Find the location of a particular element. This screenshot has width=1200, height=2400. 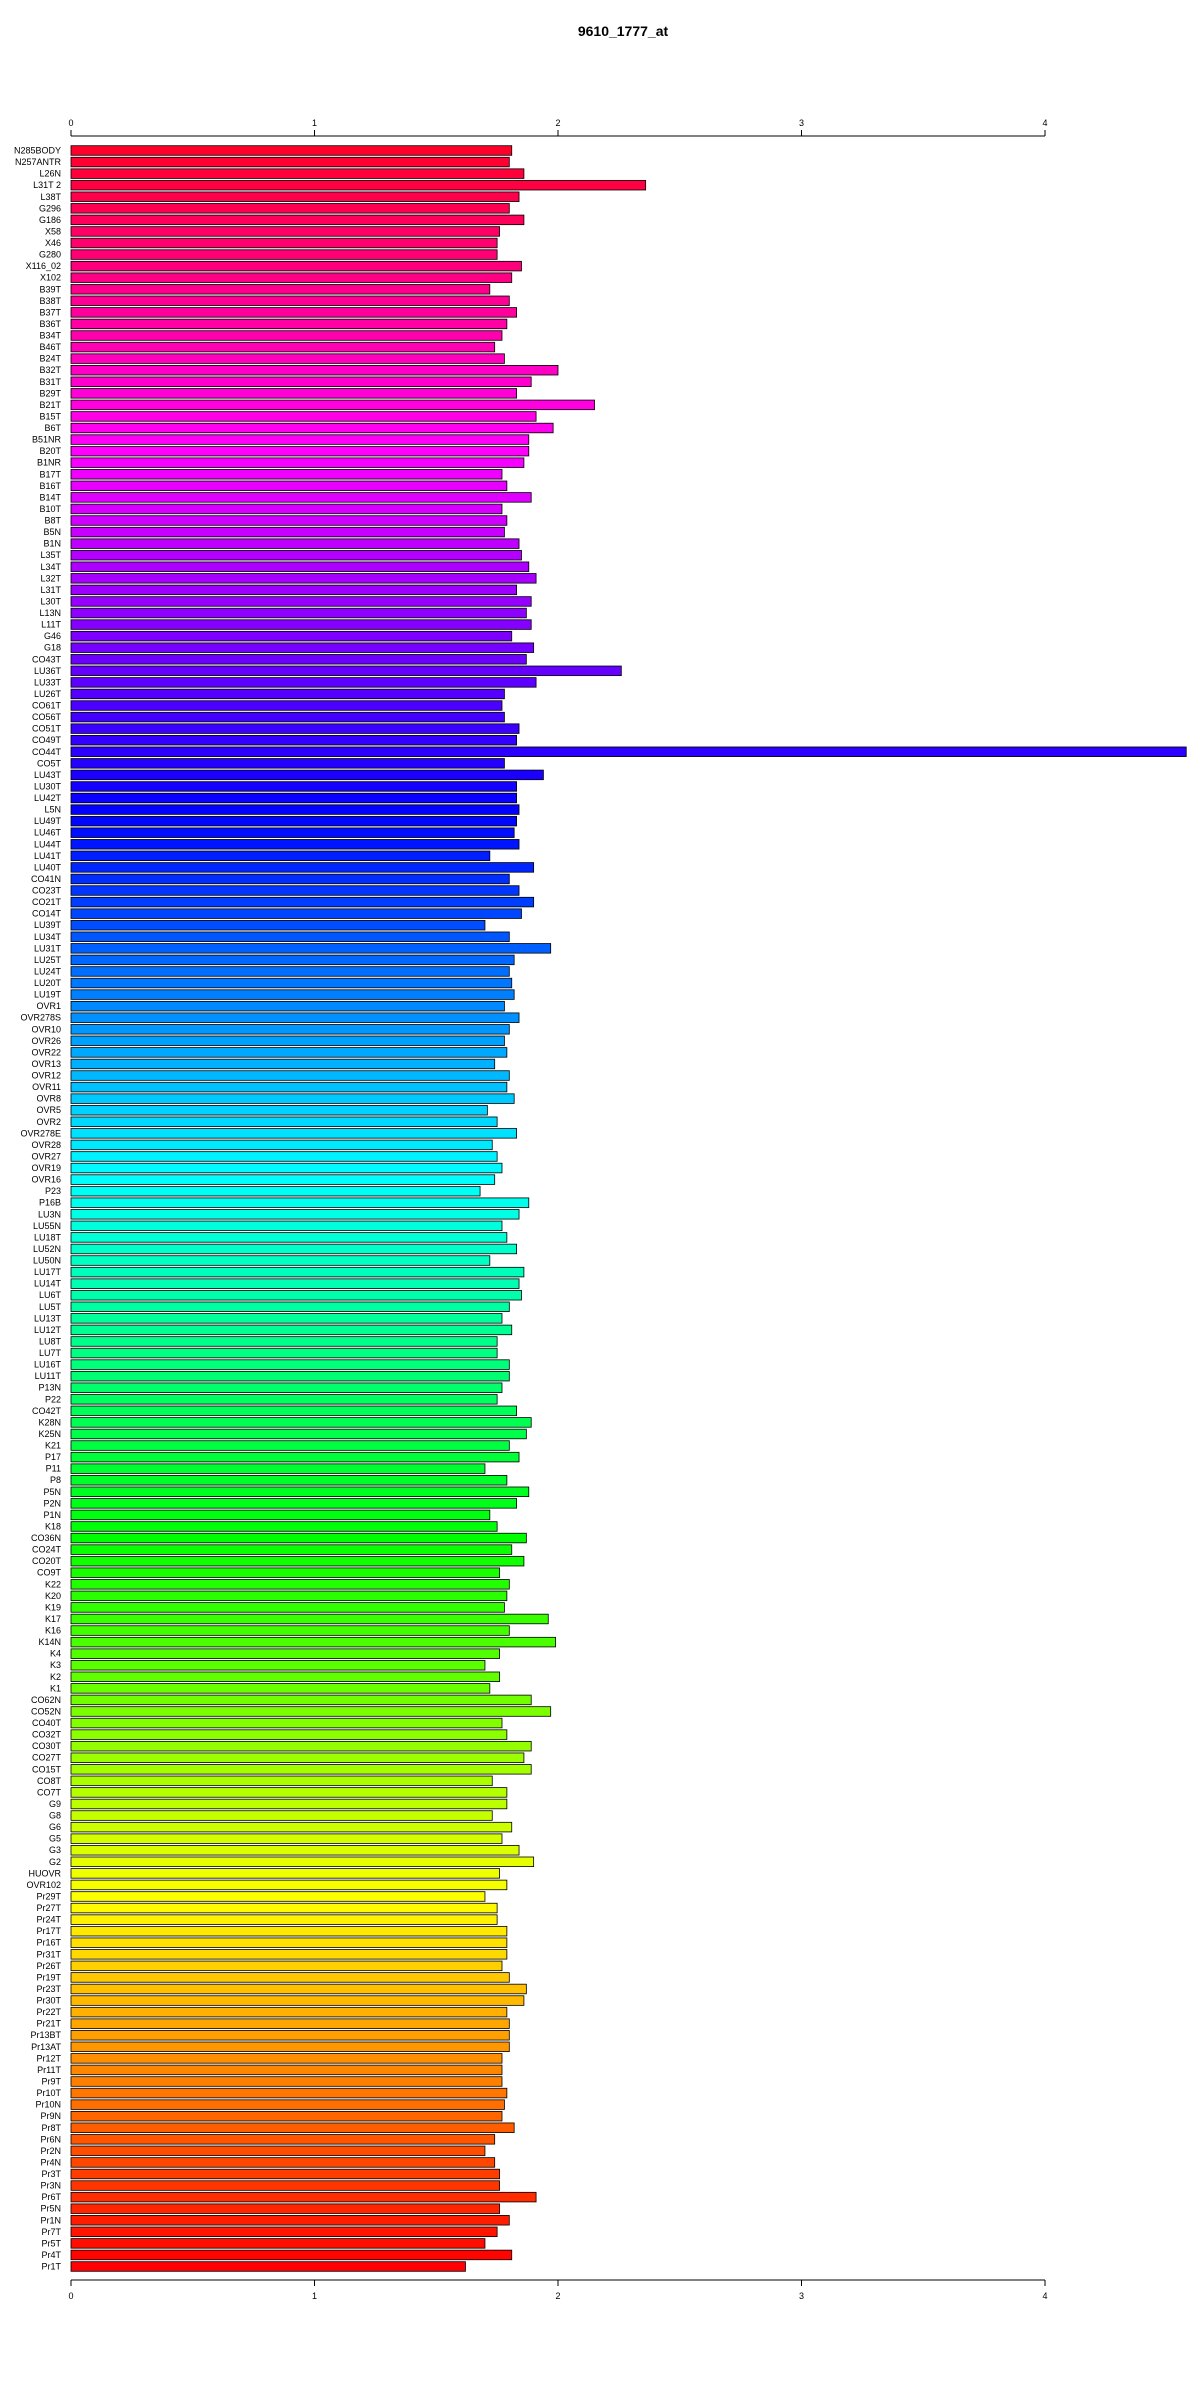

category-label-123: CO9T is located at coordinates (49, 1573).